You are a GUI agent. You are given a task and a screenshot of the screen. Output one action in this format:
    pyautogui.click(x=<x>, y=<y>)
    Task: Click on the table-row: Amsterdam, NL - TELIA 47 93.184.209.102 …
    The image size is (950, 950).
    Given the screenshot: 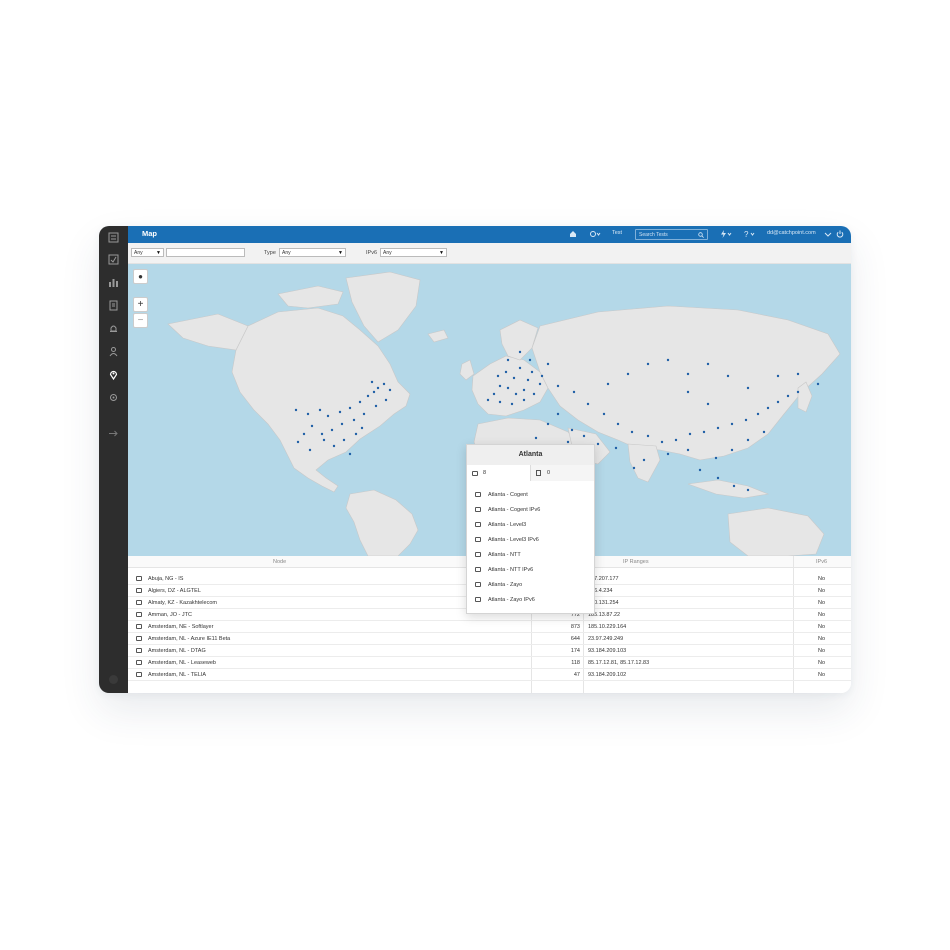 What is the action you would take?
    pyautogui.click(x=489, y=675)
    